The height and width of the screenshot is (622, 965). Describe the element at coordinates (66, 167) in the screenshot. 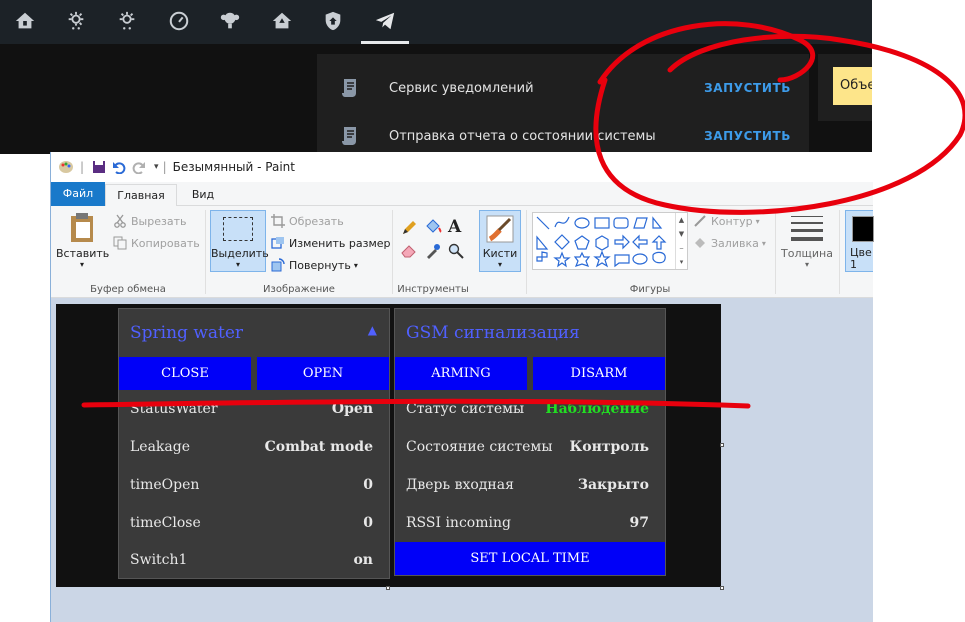

I see `paint-app-icon` at that location.